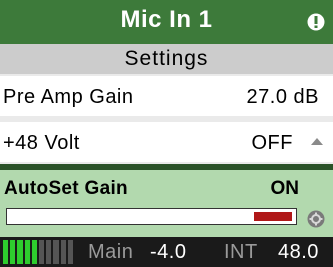 This screenshot has width=333, height=267. I want to click on pre-amp-gain-value: 27.0 dB, so click(282, 97).